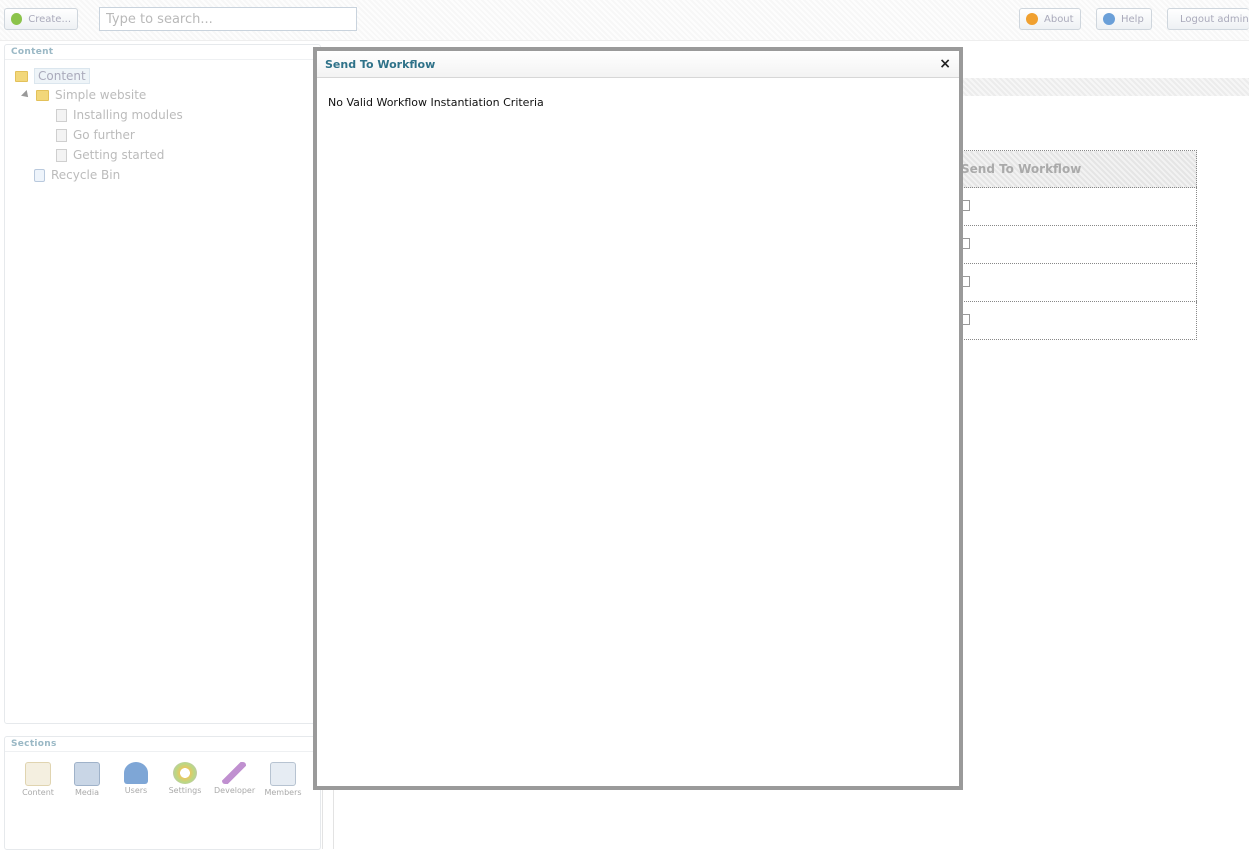 The height and width of the screenshot is (850, 1249). I want to click on media-icon, so click(87, 774).